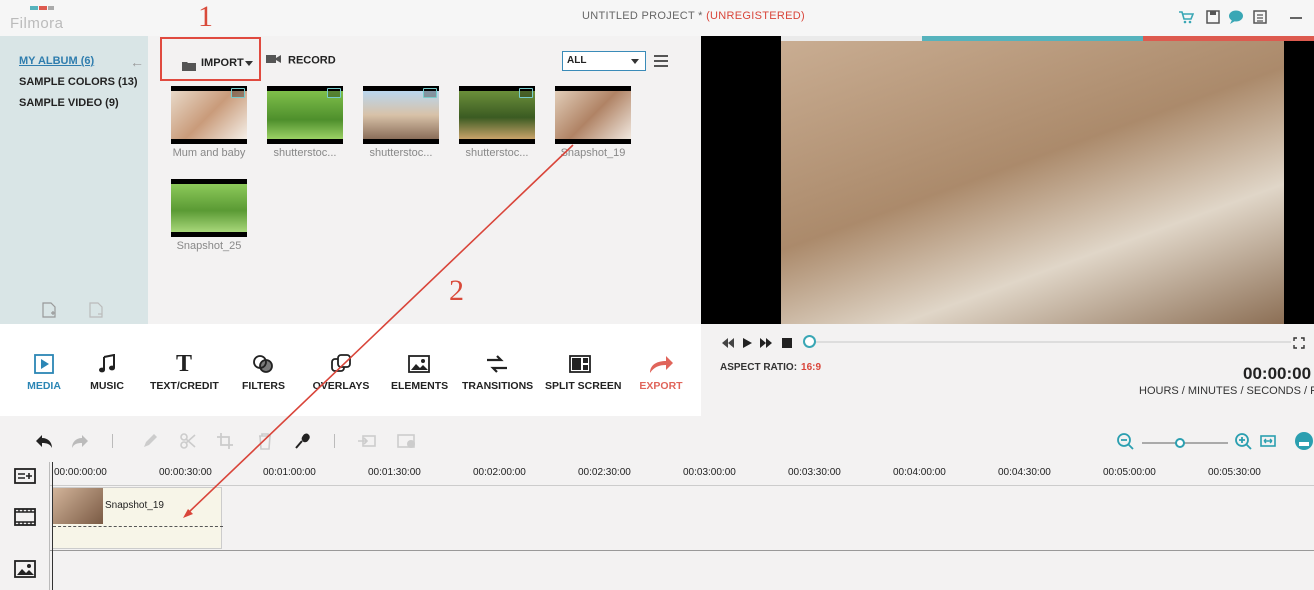  Describe the element at coordinates (25, 517) in the screenshot. I see `video-track-icon` at that location.